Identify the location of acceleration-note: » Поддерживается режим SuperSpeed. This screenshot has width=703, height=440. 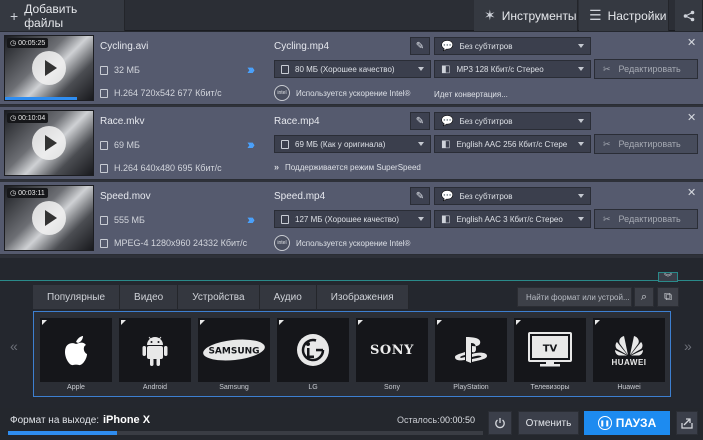
(347, 167).